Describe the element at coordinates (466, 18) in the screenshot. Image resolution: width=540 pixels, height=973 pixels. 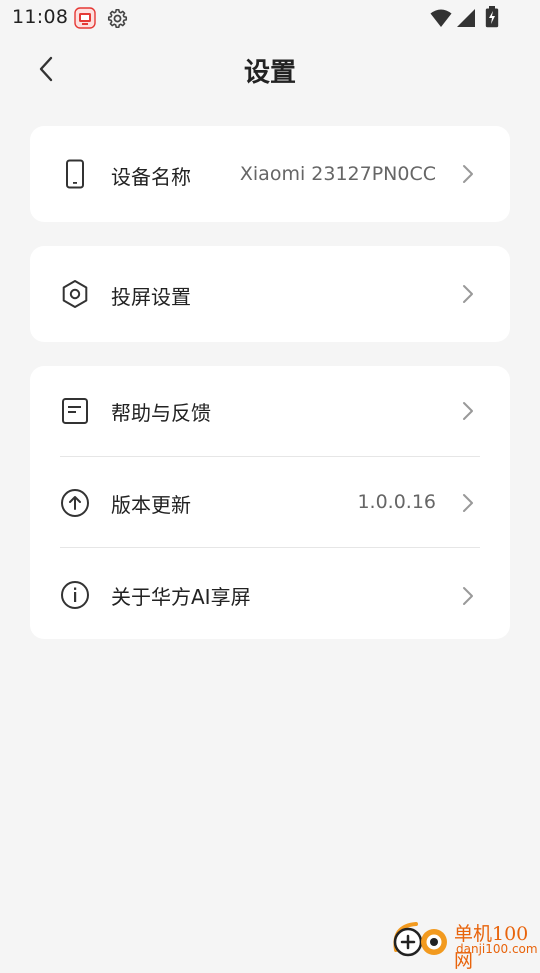
I see `signal-icon` at that location.